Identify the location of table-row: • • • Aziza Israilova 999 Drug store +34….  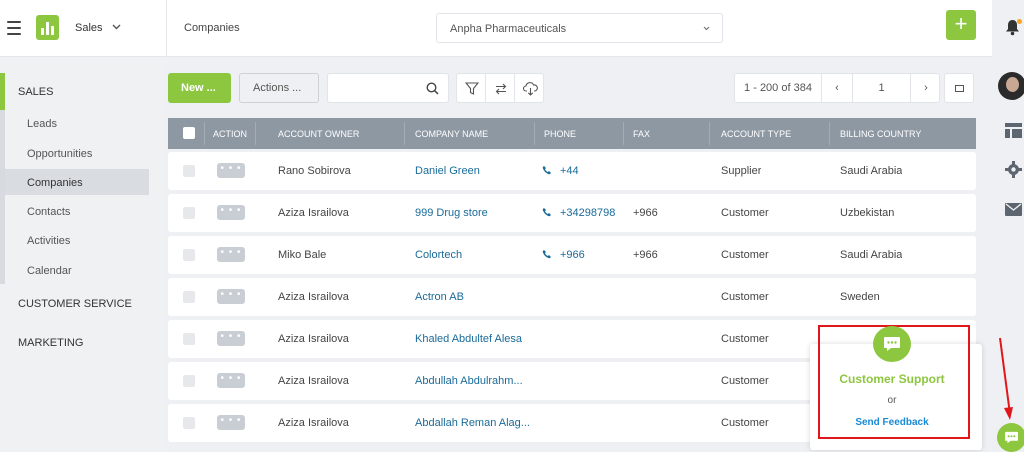
(572, 213).